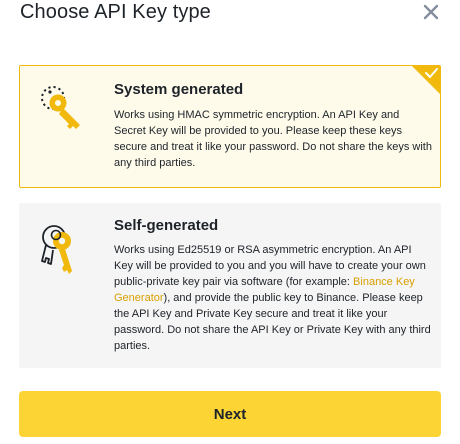 This screenshot has height=444, width=460. What do you see at coordinates (230, 414) in the screenshot?
I see `next-button: Next` at bounding box center [230, 414].